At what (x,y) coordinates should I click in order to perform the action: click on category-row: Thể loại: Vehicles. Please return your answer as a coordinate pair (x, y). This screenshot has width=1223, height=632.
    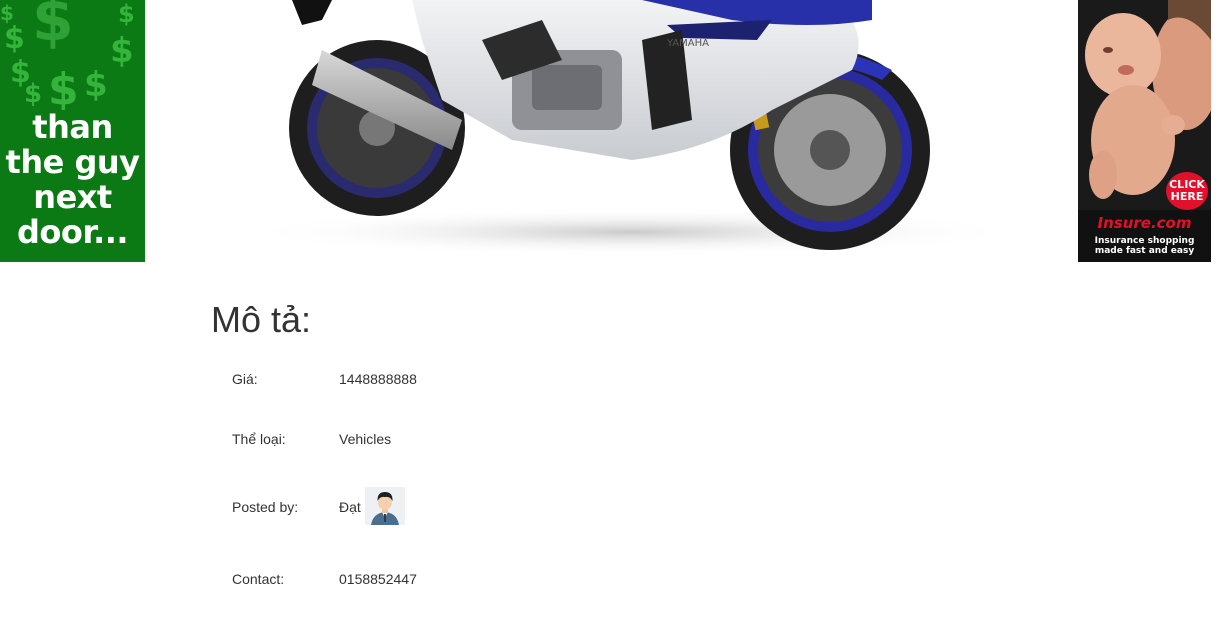
    Looking at the image, I should click on (311, 439).